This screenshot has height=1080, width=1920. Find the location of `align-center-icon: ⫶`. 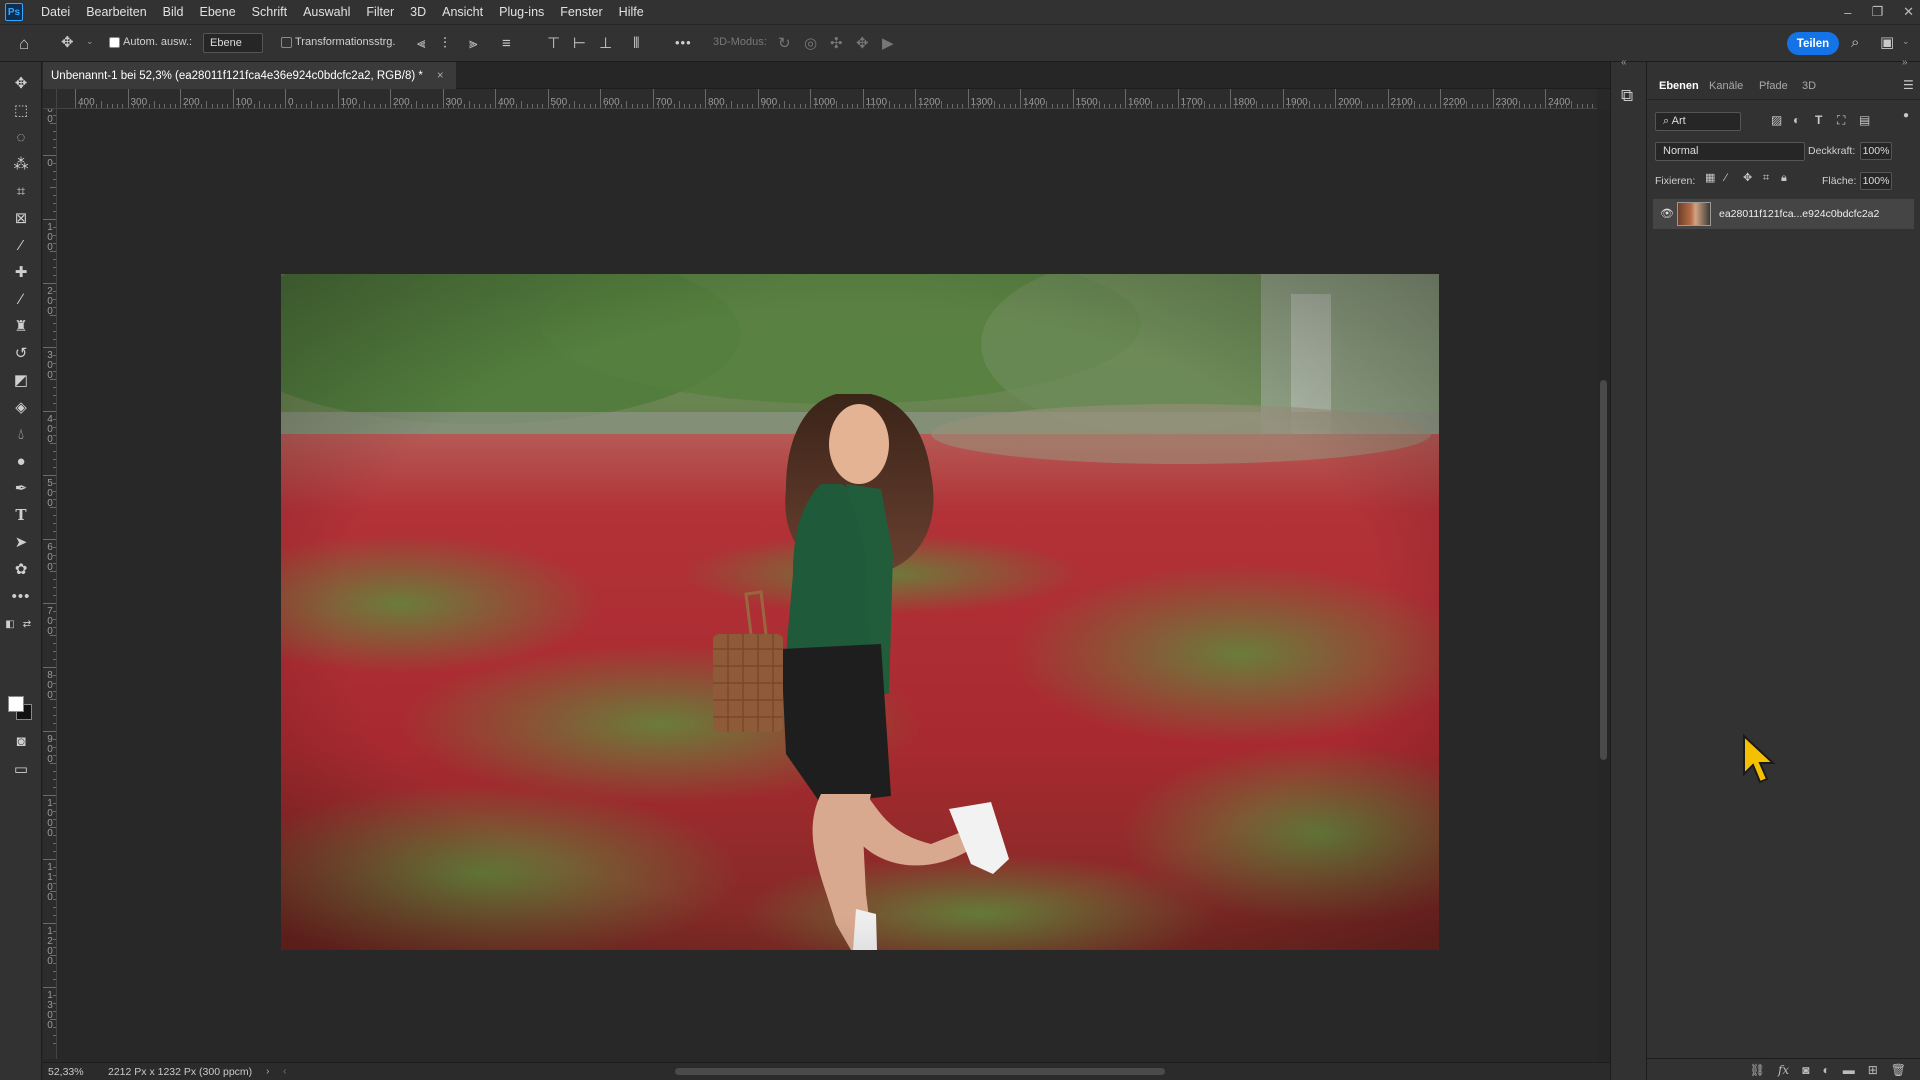

align-center-icon: ⫶ is located at coordinates (445, 43).